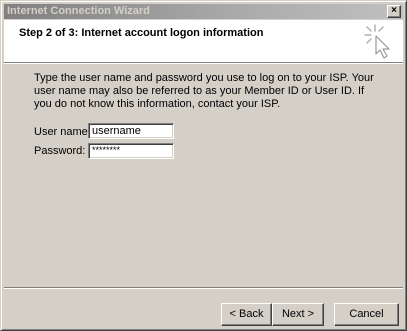  I want to click on back-button: < Back, so click(246, 314).